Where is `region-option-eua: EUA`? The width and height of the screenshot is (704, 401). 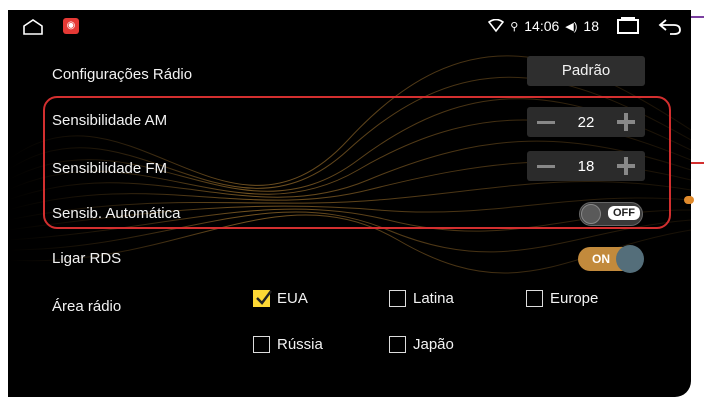 region-option-eua: EUA is located at coordinates (280, 298).